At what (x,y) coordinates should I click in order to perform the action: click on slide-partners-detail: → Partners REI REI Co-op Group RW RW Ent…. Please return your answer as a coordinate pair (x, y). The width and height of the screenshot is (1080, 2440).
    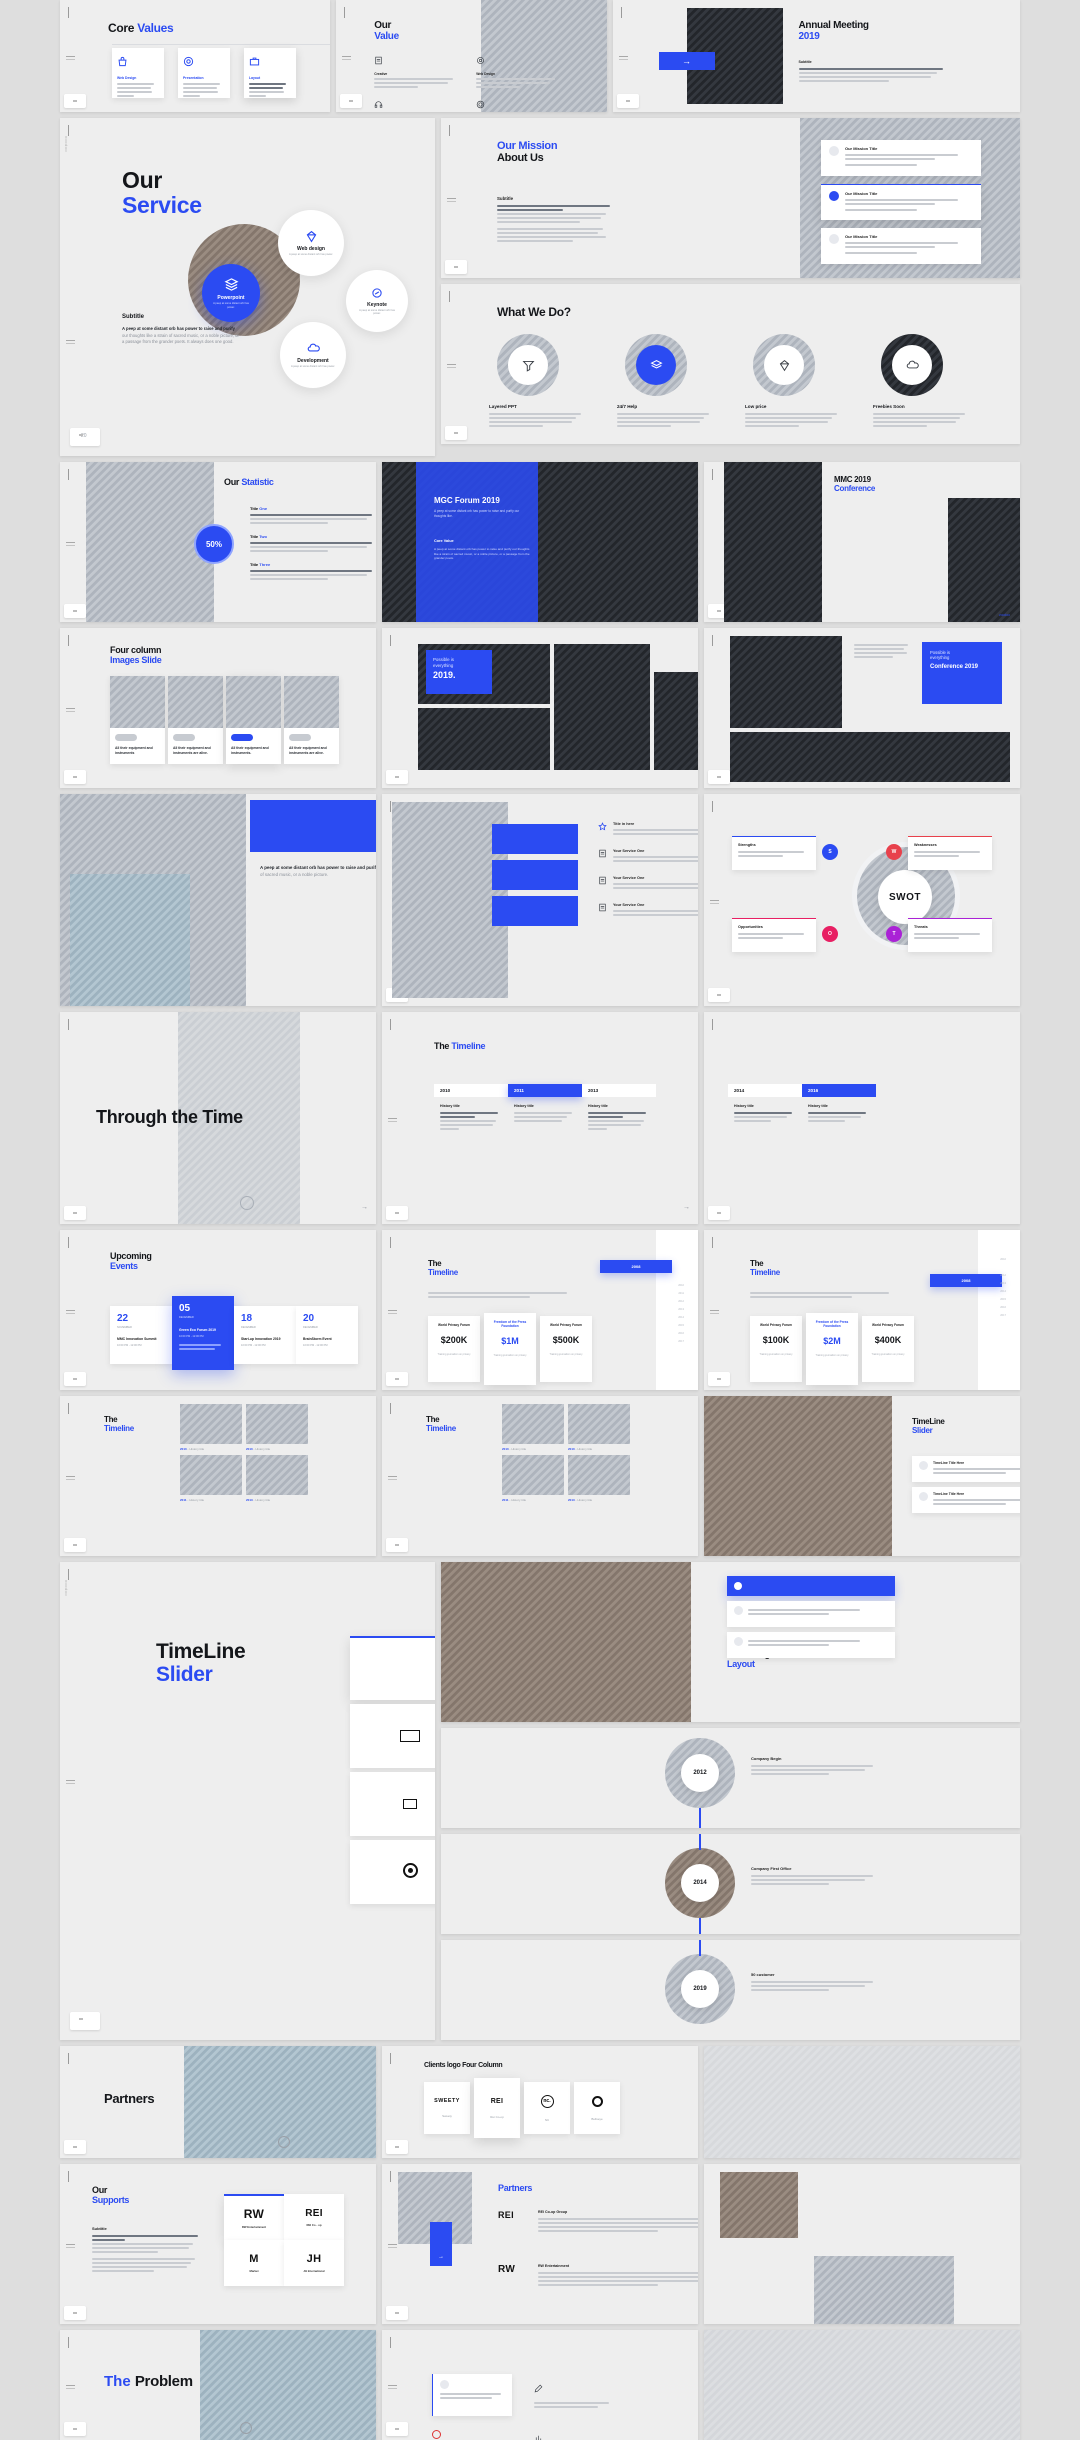
    Looking at the image, I should click on (540, 2244).